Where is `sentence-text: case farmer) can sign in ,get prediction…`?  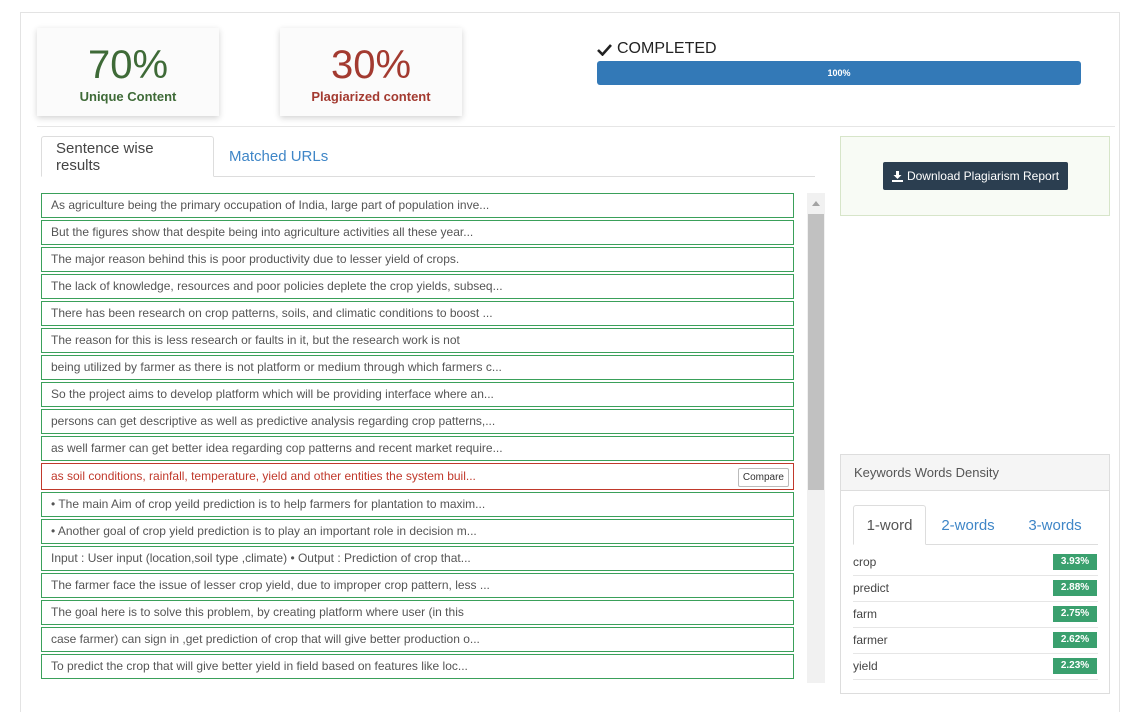 sentence-text: case farmer) can sign in ,get prediction… is located at coordinates (265, 639).